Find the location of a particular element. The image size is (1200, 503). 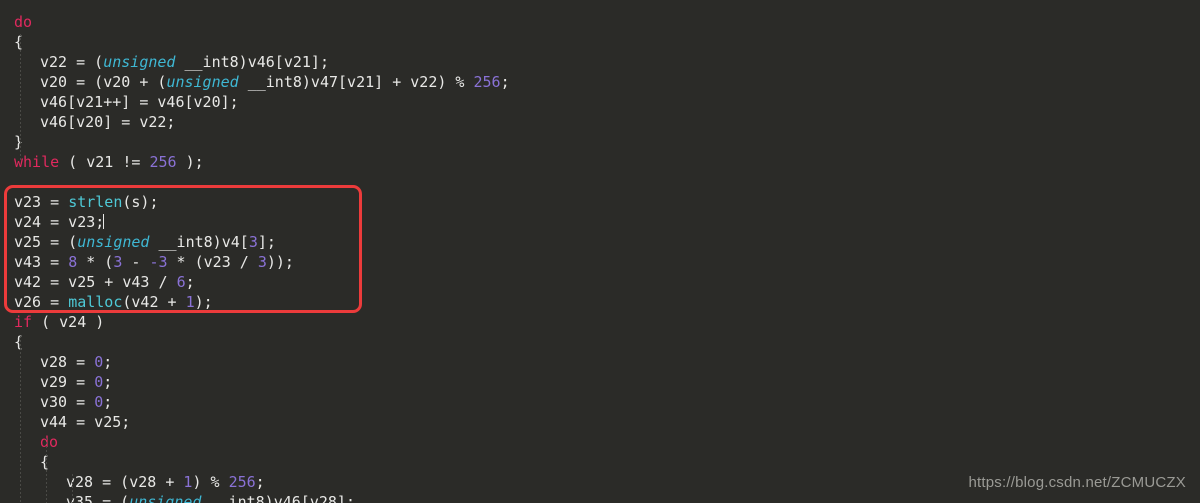

code-token-pln: )); is located at coordinates (280, 262).